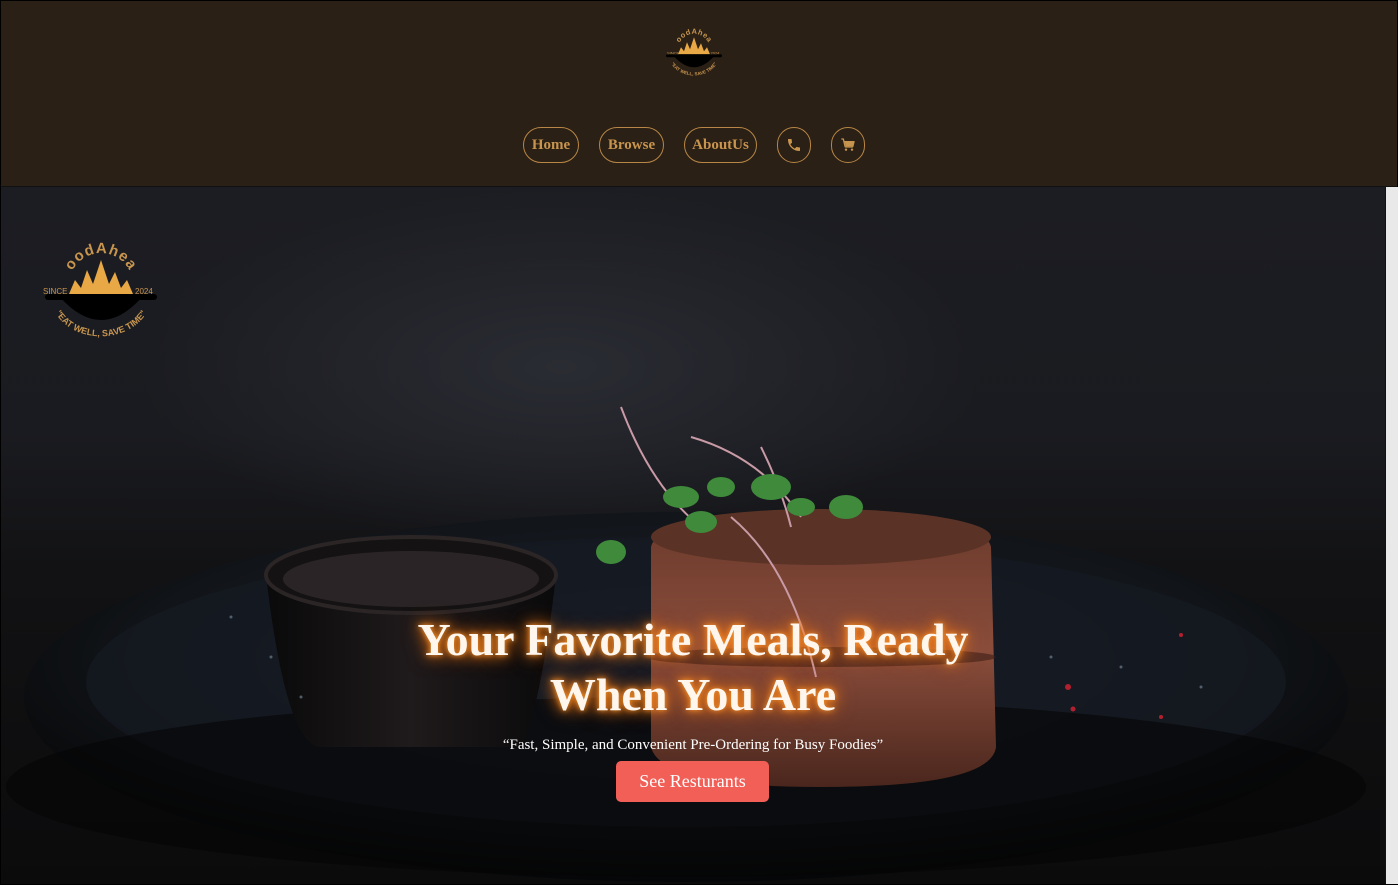 This screenshot has width=1398, height=885. I want to click on nav-phone-button, so click(794, 145).